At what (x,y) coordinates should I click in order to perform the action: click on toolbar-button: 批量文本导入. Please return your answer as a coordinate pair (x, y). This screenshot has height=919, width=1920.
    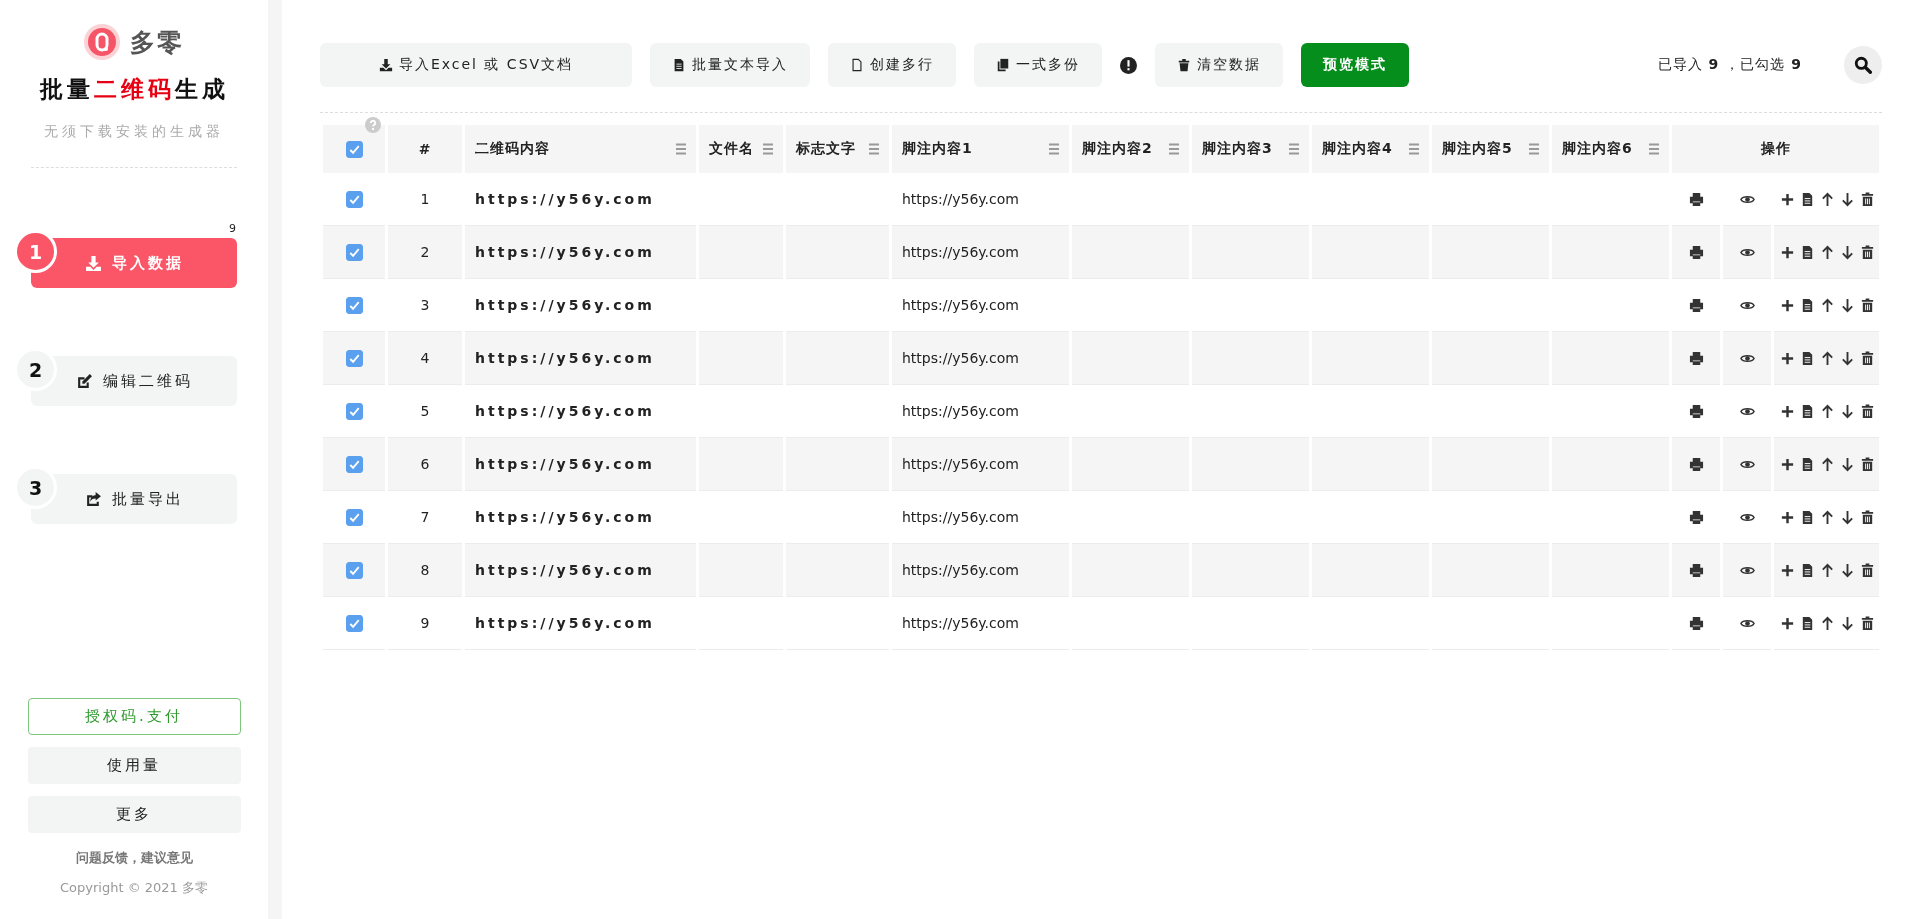
    Looking at the image, I should click on (730, 65).